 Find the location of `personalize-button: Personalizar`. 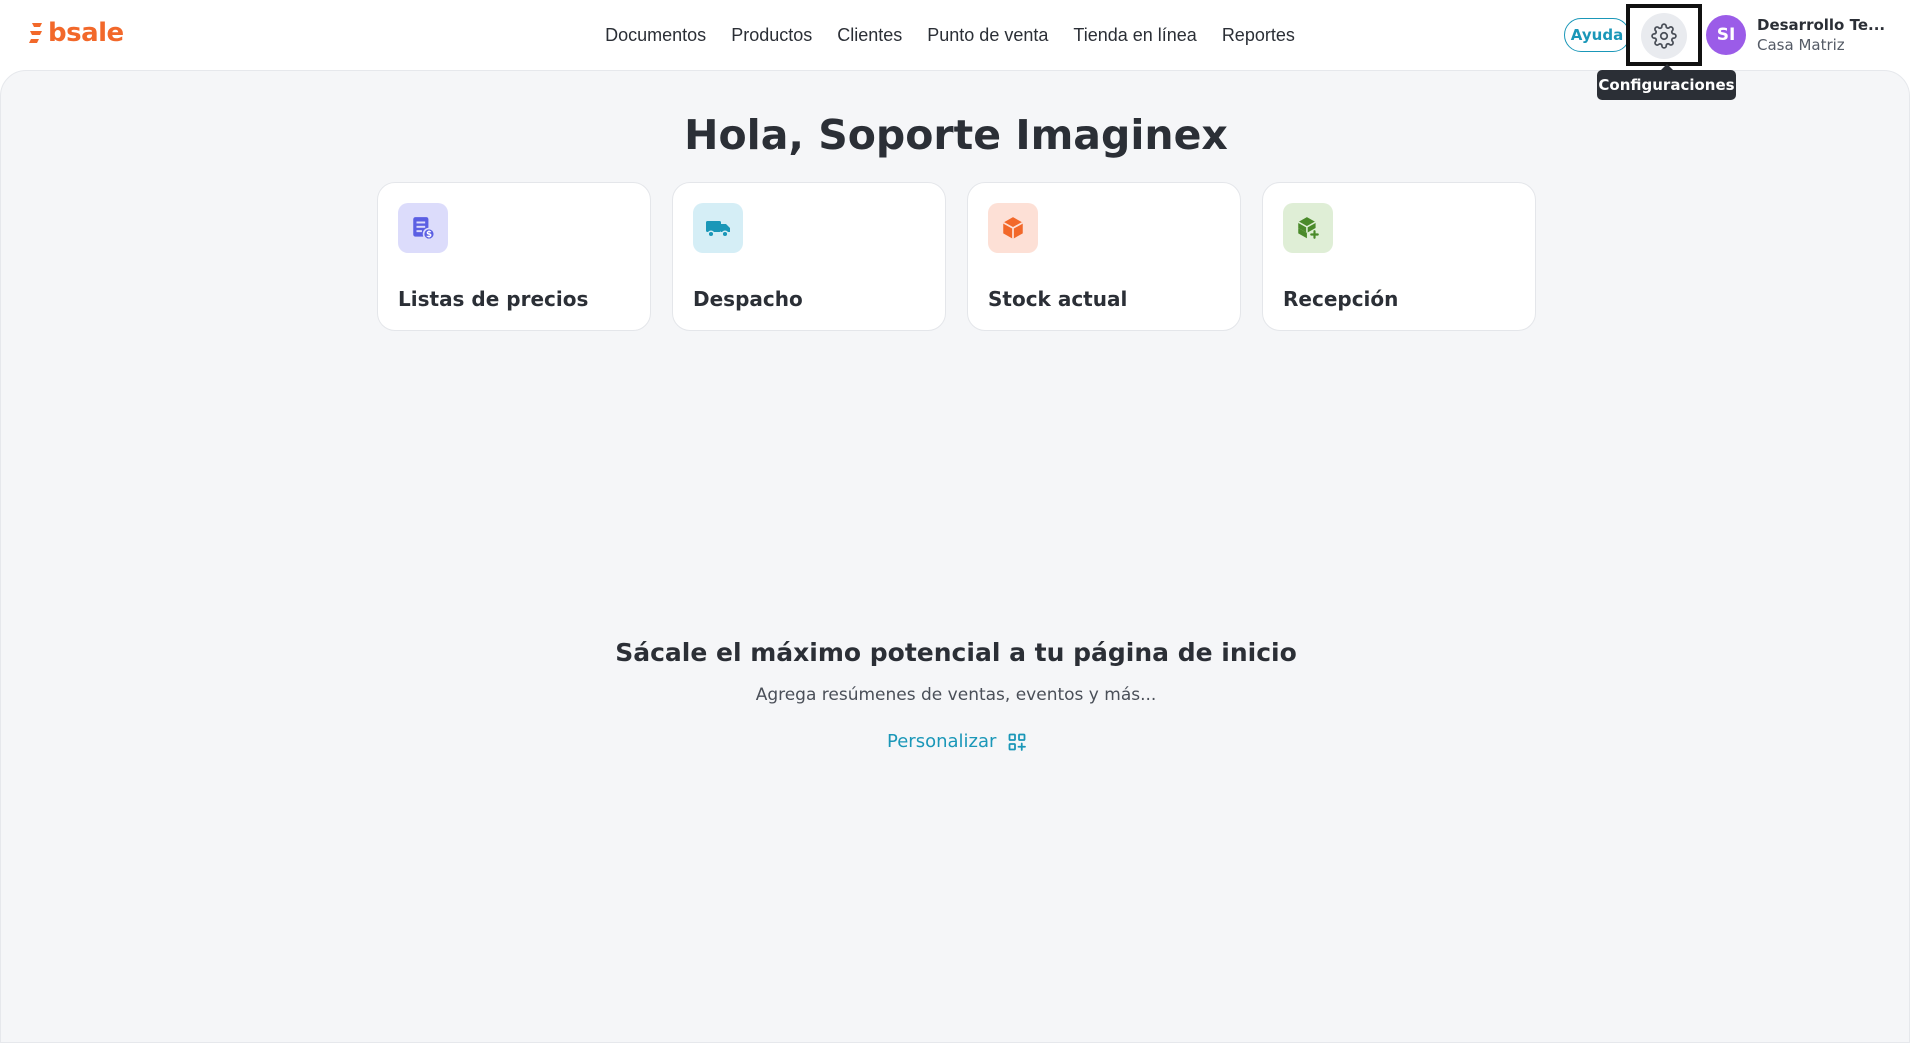

personalize-button: Personalizar is located at coordinates (957, 741).